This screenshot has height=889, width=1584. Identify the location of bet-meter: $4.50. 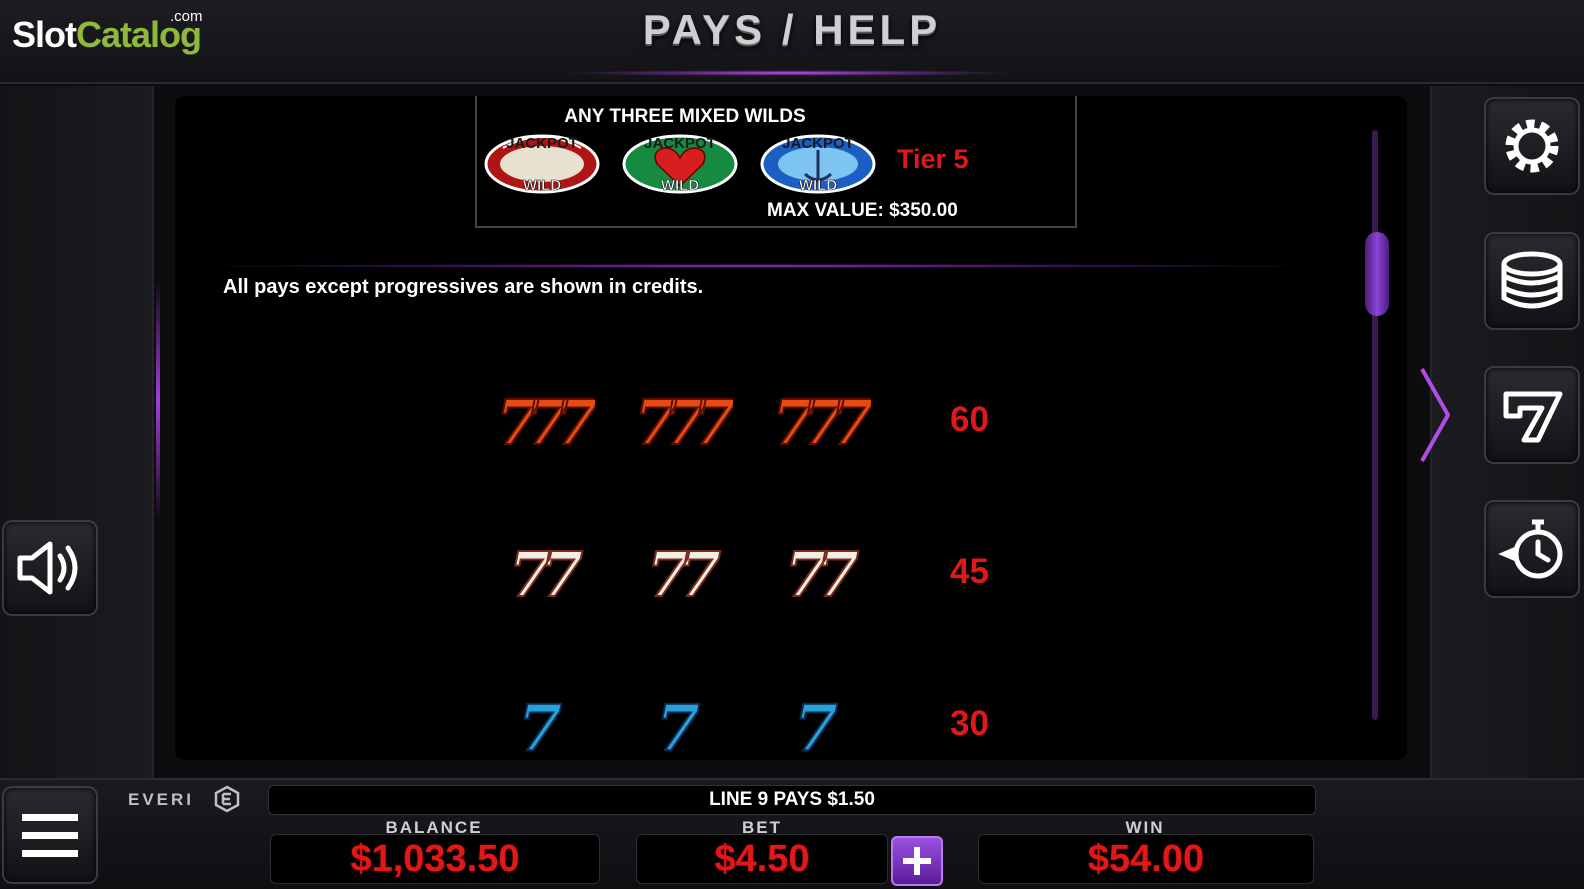
(762, 859).